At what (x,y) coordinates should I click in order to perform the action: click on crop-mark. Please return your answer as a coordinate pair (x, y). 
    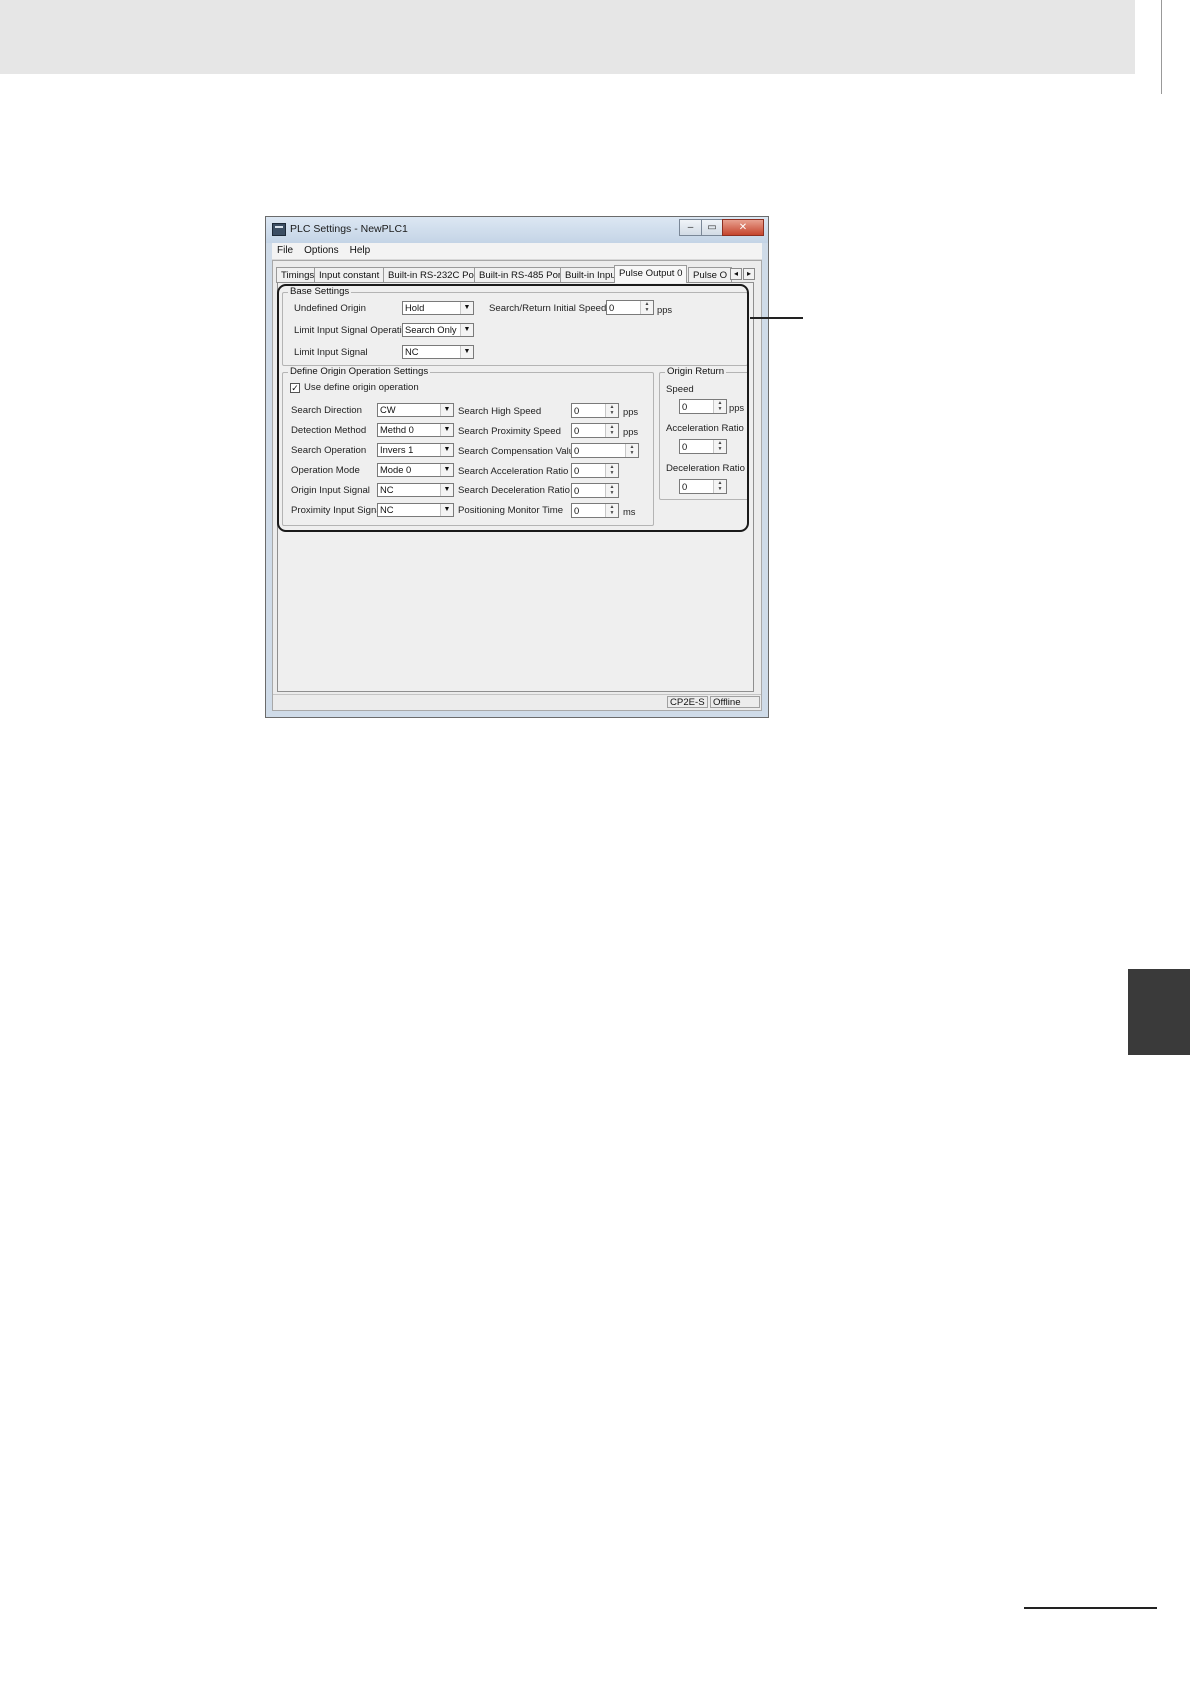
    Looking at the image, I should click on (1161, 47).